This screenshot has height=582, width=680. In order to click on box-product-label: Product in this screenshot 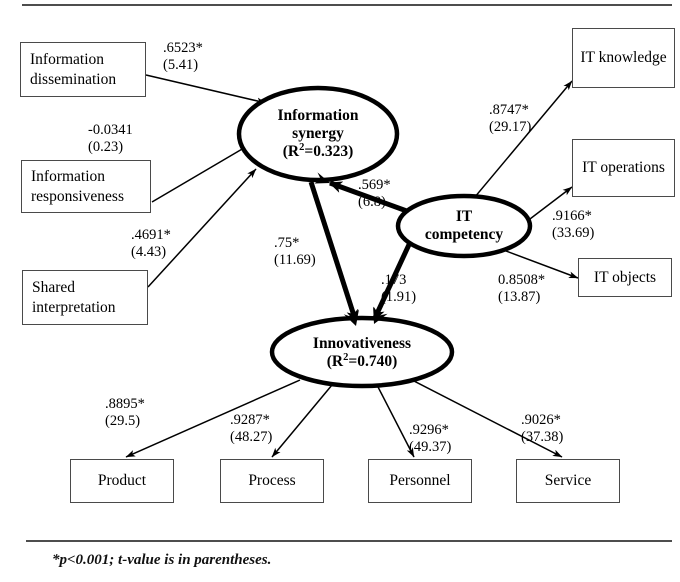, I will do `click(122, 481)`.